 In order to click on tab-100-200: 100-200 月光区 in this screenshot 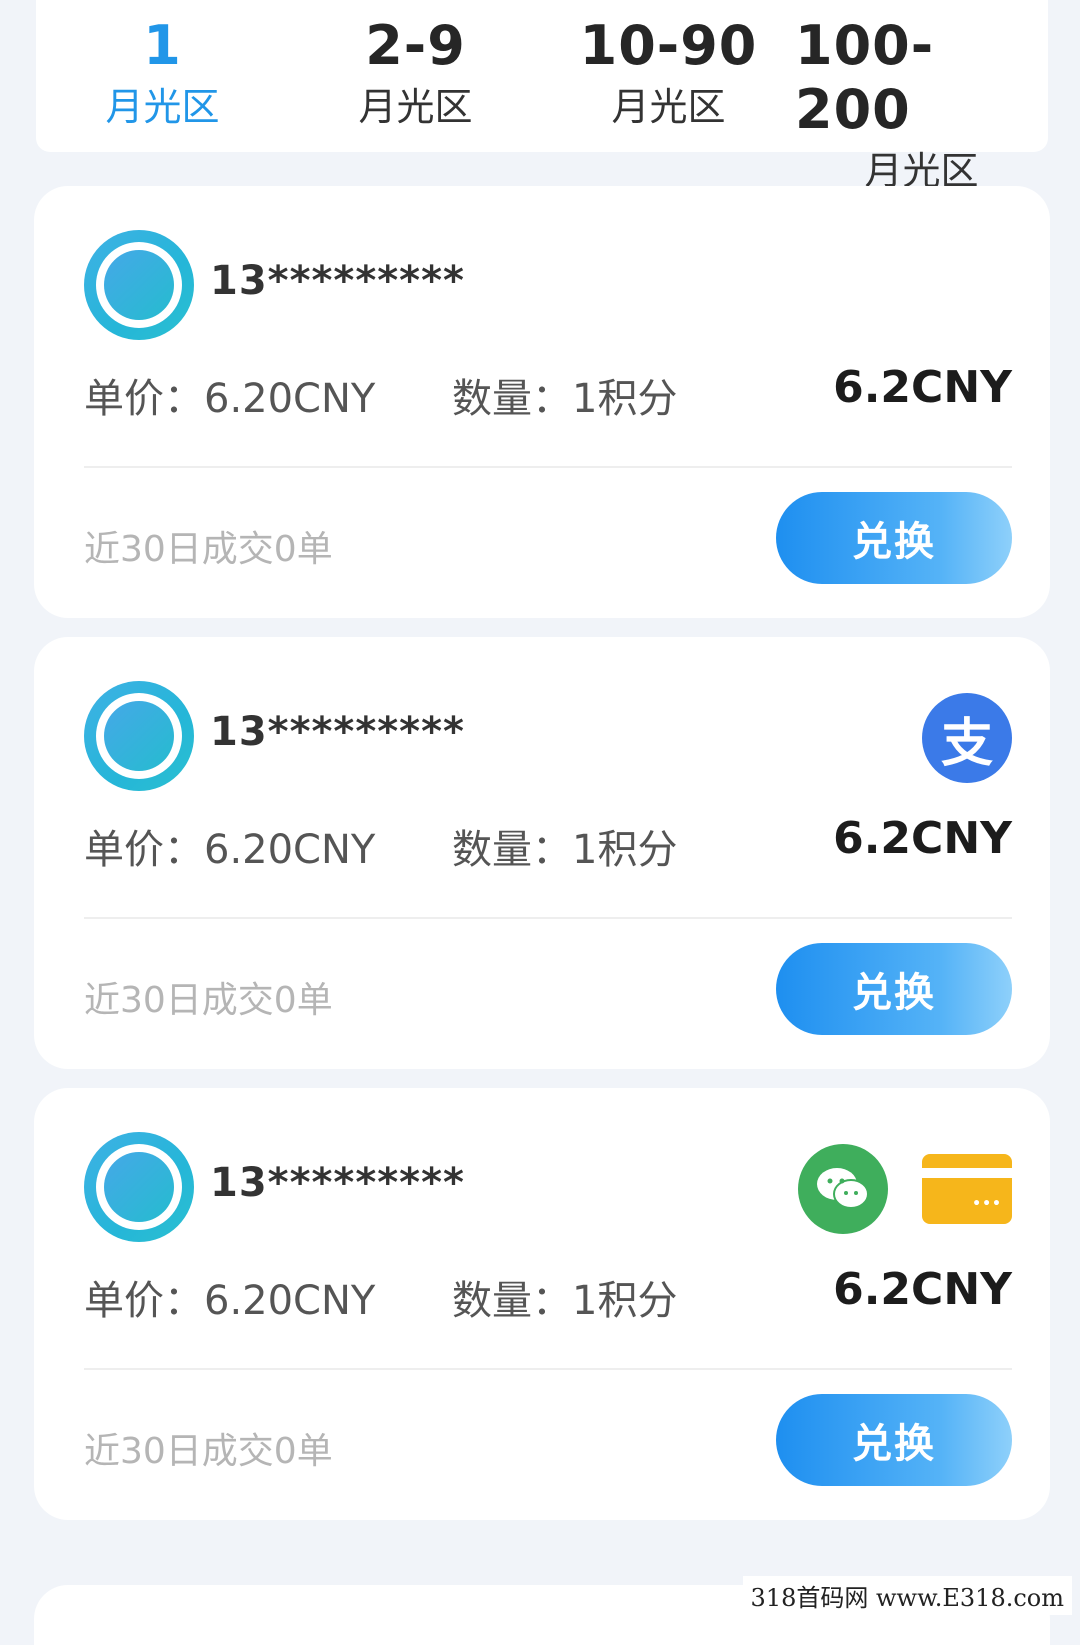, I will do `click(921, 96)`.